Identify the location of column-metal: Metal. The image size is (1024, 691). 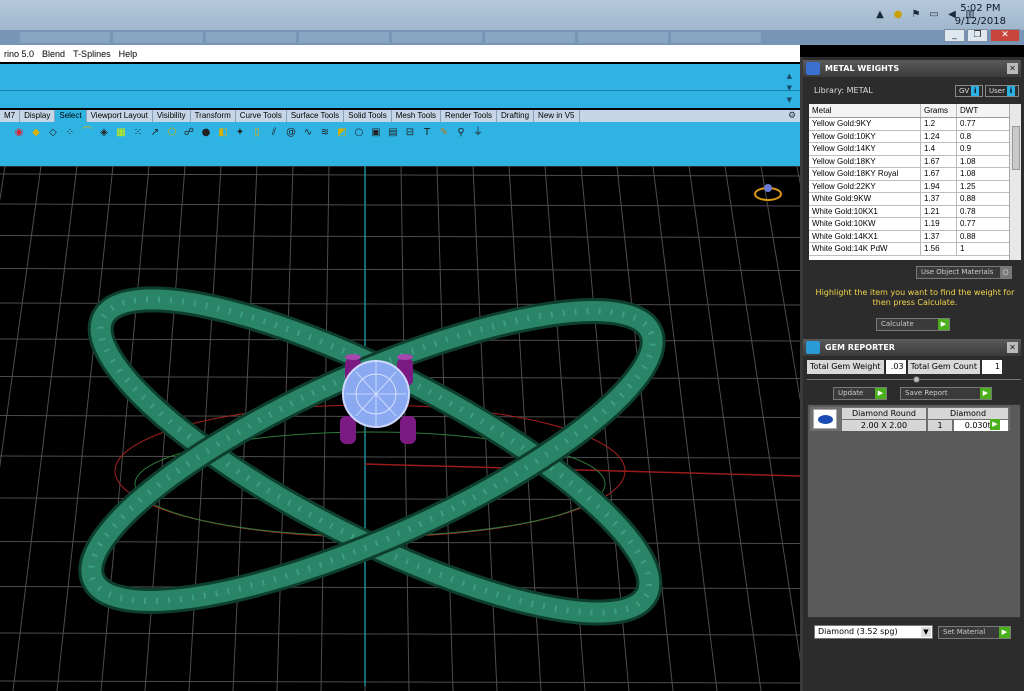
(865, 110).